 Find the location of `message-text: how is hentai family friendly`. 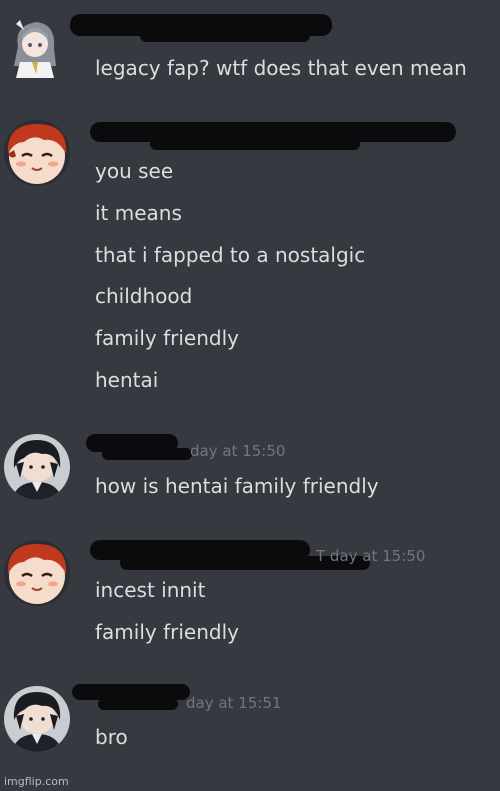

message-text: how is hentai family friendly is located at coordinates (237, 486).